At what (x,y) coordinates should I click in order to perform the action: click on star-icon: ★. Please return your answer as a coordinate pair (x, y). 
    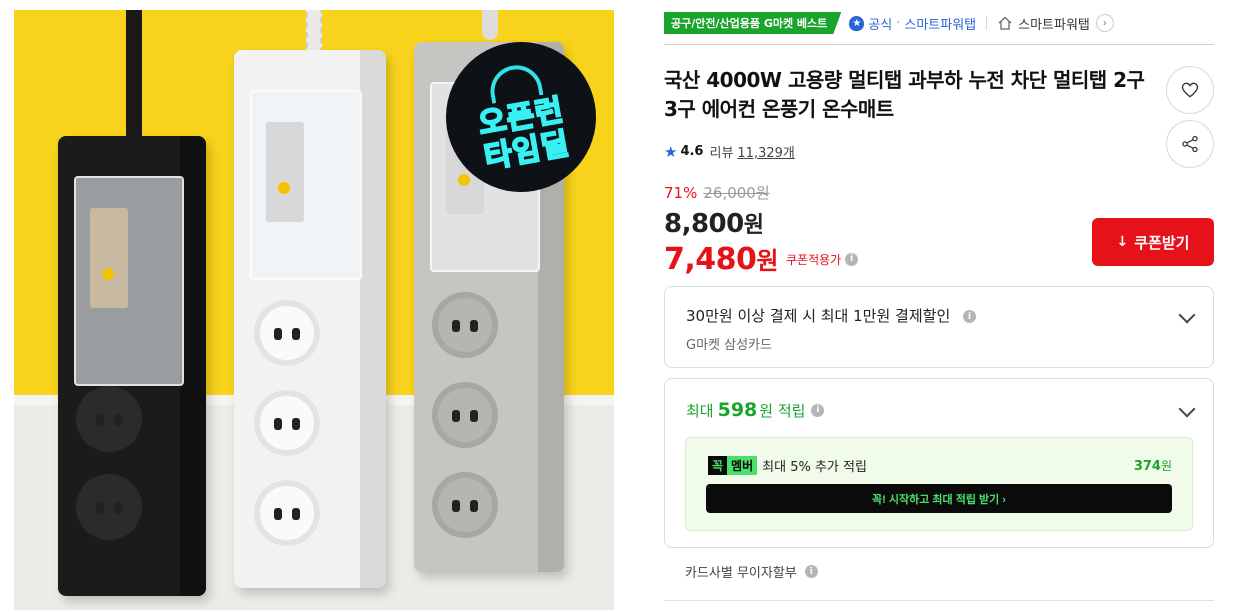
    Looking at the image, I should click on (671, 151).